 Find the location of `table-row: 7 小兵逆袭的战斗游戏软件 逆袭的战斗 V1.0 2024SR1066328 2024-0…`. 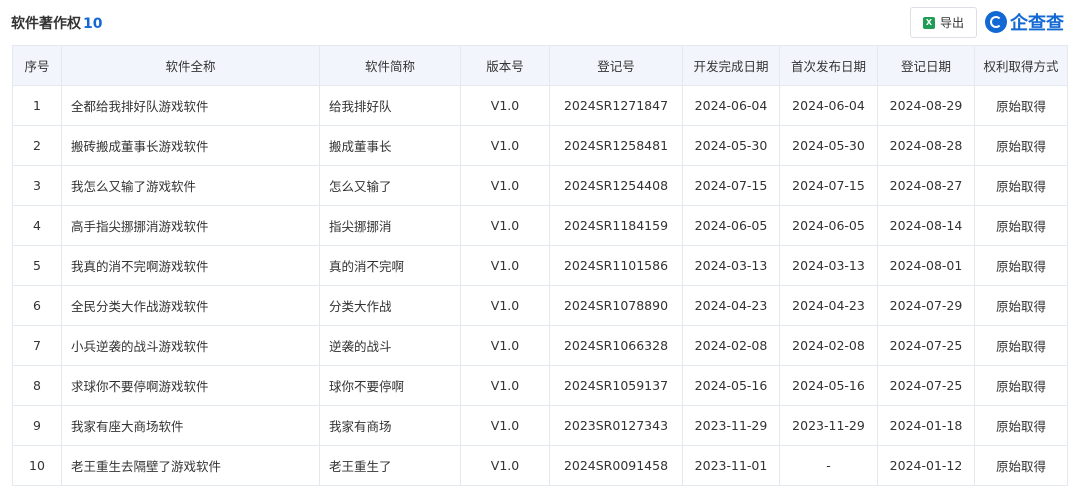

table-row: 7 小兵逆袭的战斗游戏软件 逆袭的战斗 V1.0 2024SR1066328 2024-0… is located at coordinates (540, 345).